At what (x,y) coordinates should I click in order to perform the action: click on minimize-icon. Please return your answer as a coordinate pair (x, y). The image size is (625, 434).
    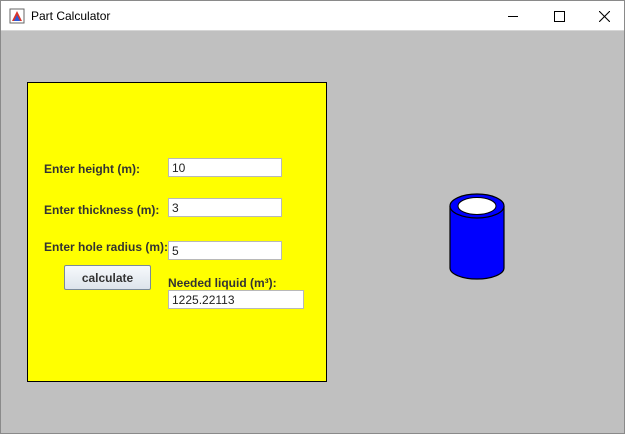
    Looking at the image, I should click on (512, 16).